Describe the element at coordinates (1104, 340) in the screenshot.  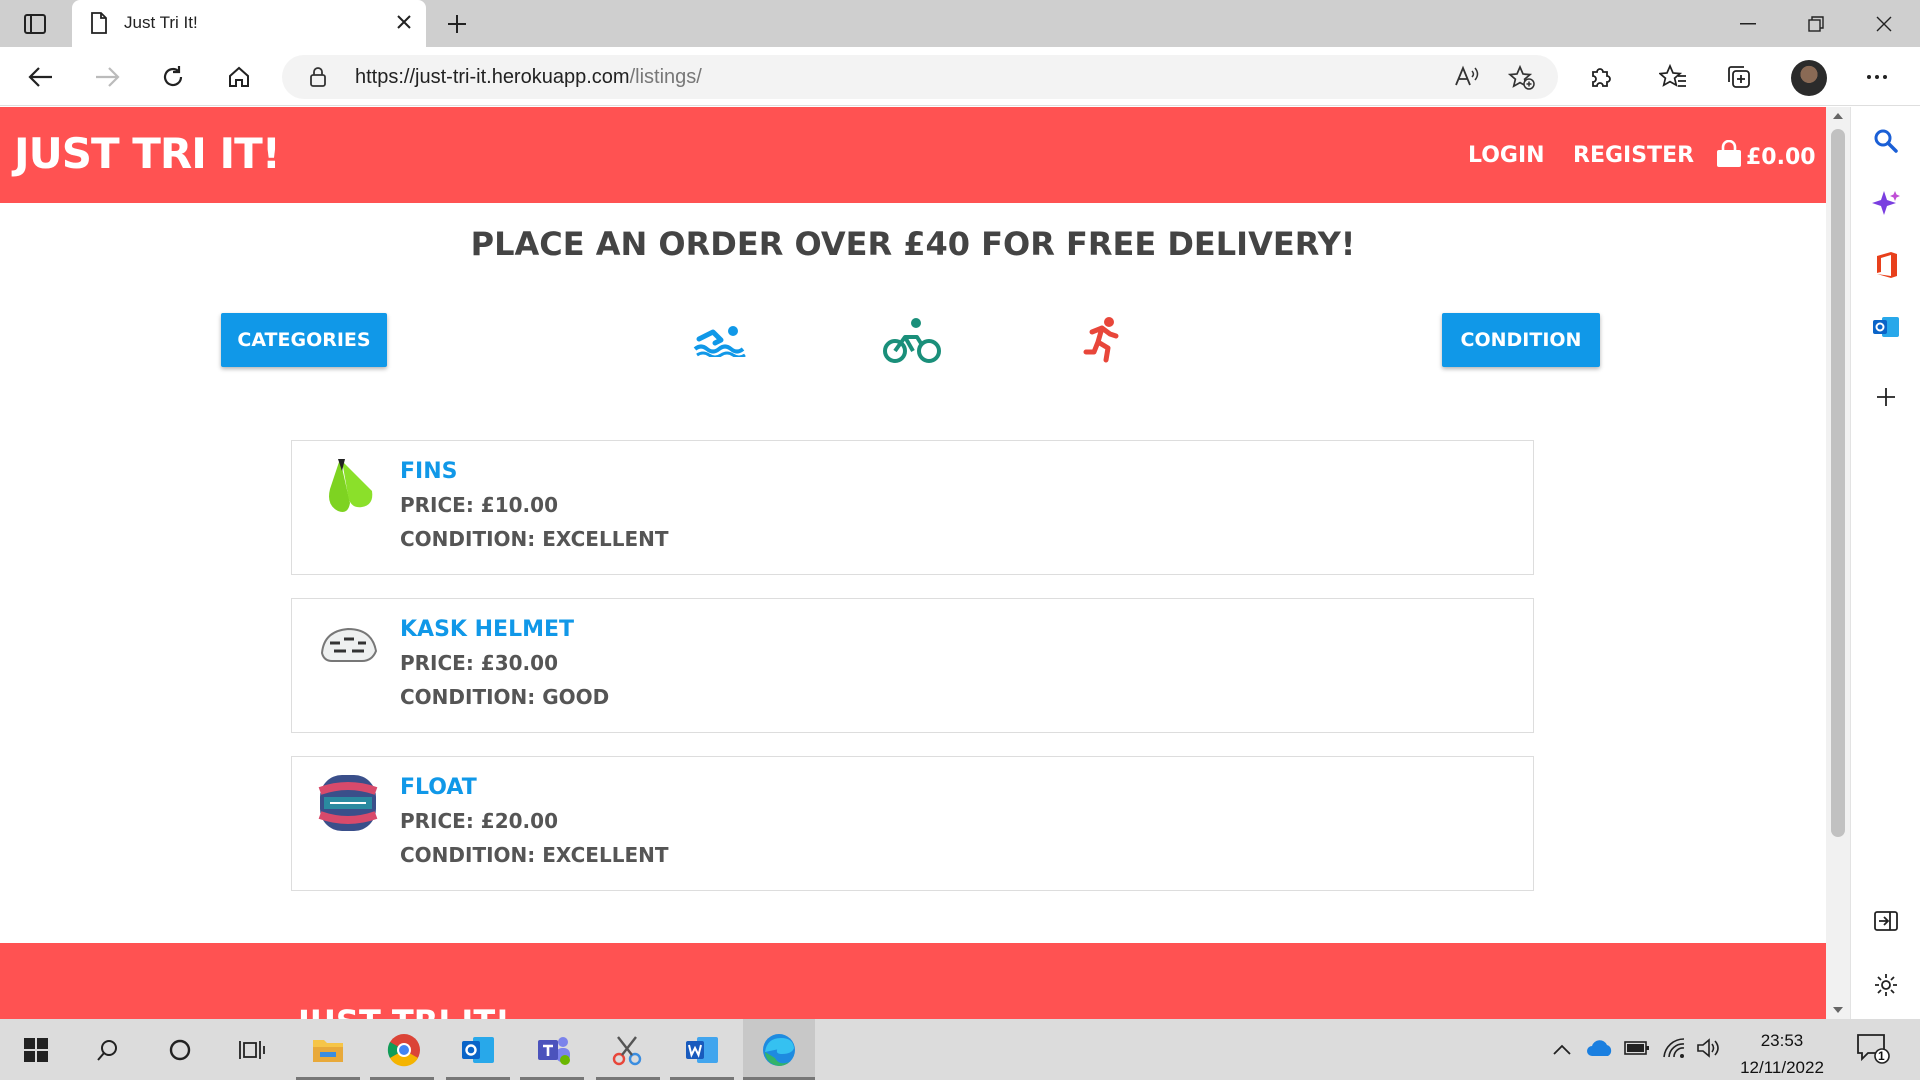
I see `run-icon` at that location.